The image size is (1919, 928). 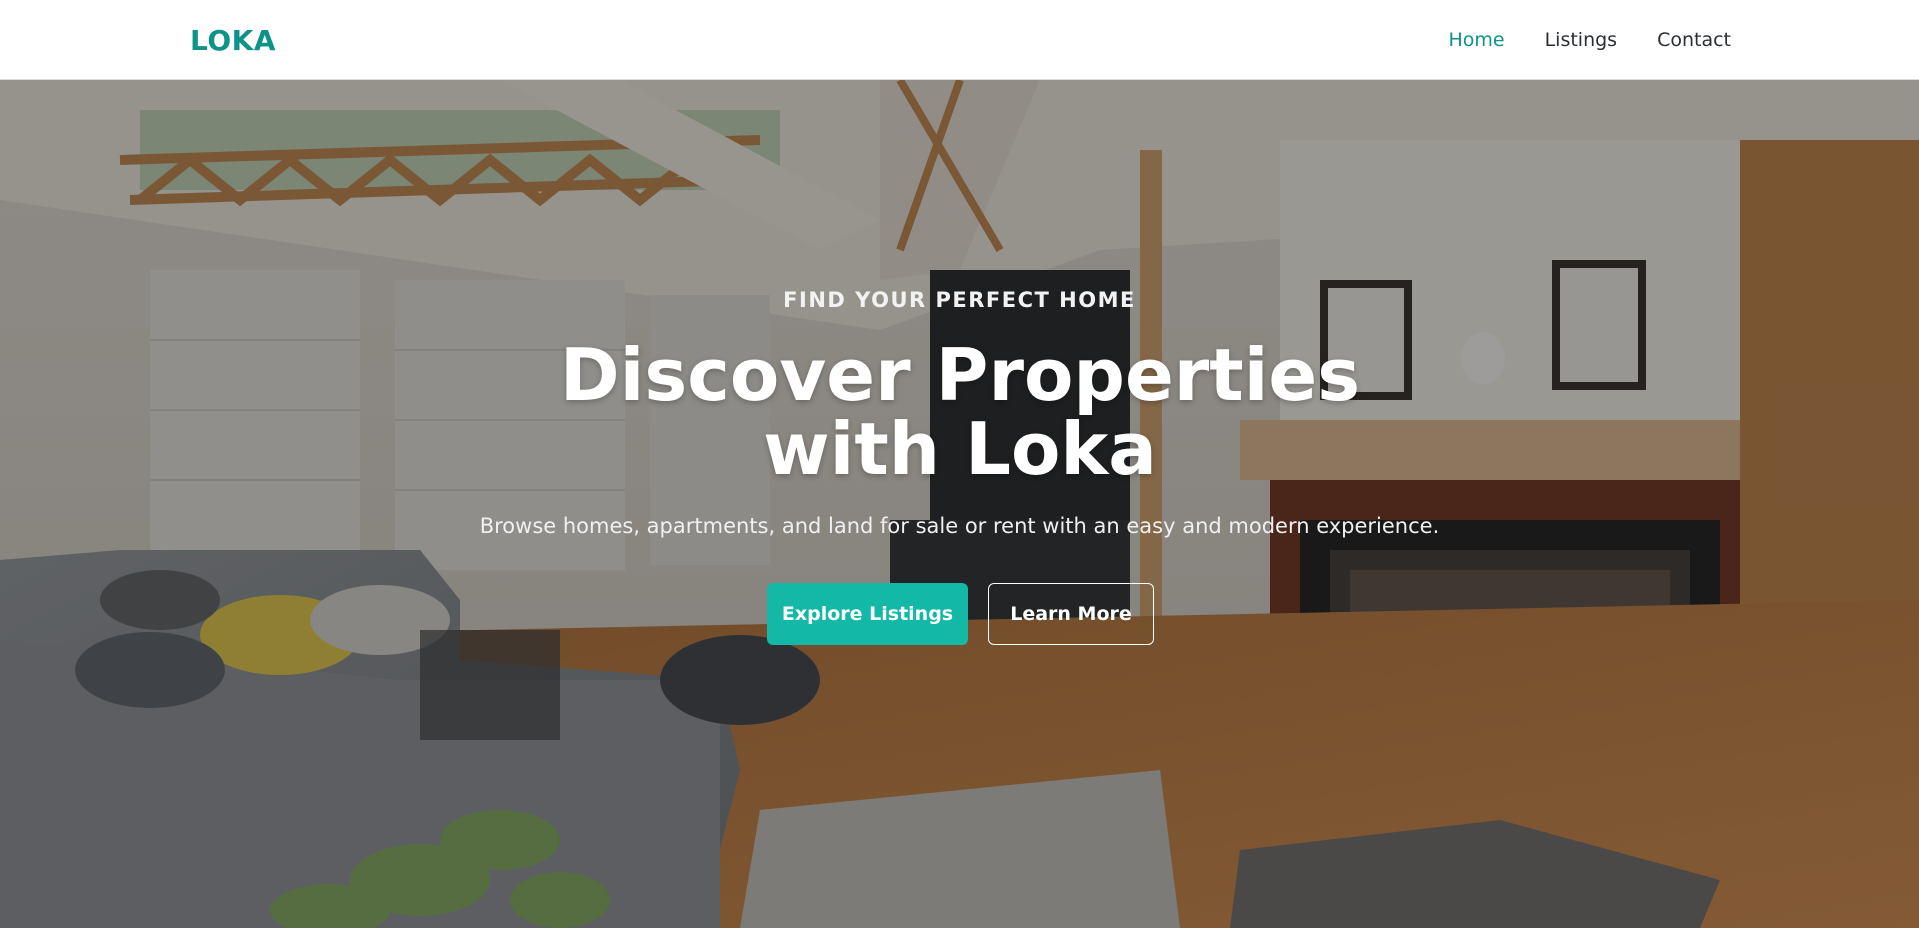 What do you see at coordinates (959, 300) in the screenshot?
I see `hero-eyebrow: FIND YOUR PERFECT HOME` at bounding box center [959, 300].